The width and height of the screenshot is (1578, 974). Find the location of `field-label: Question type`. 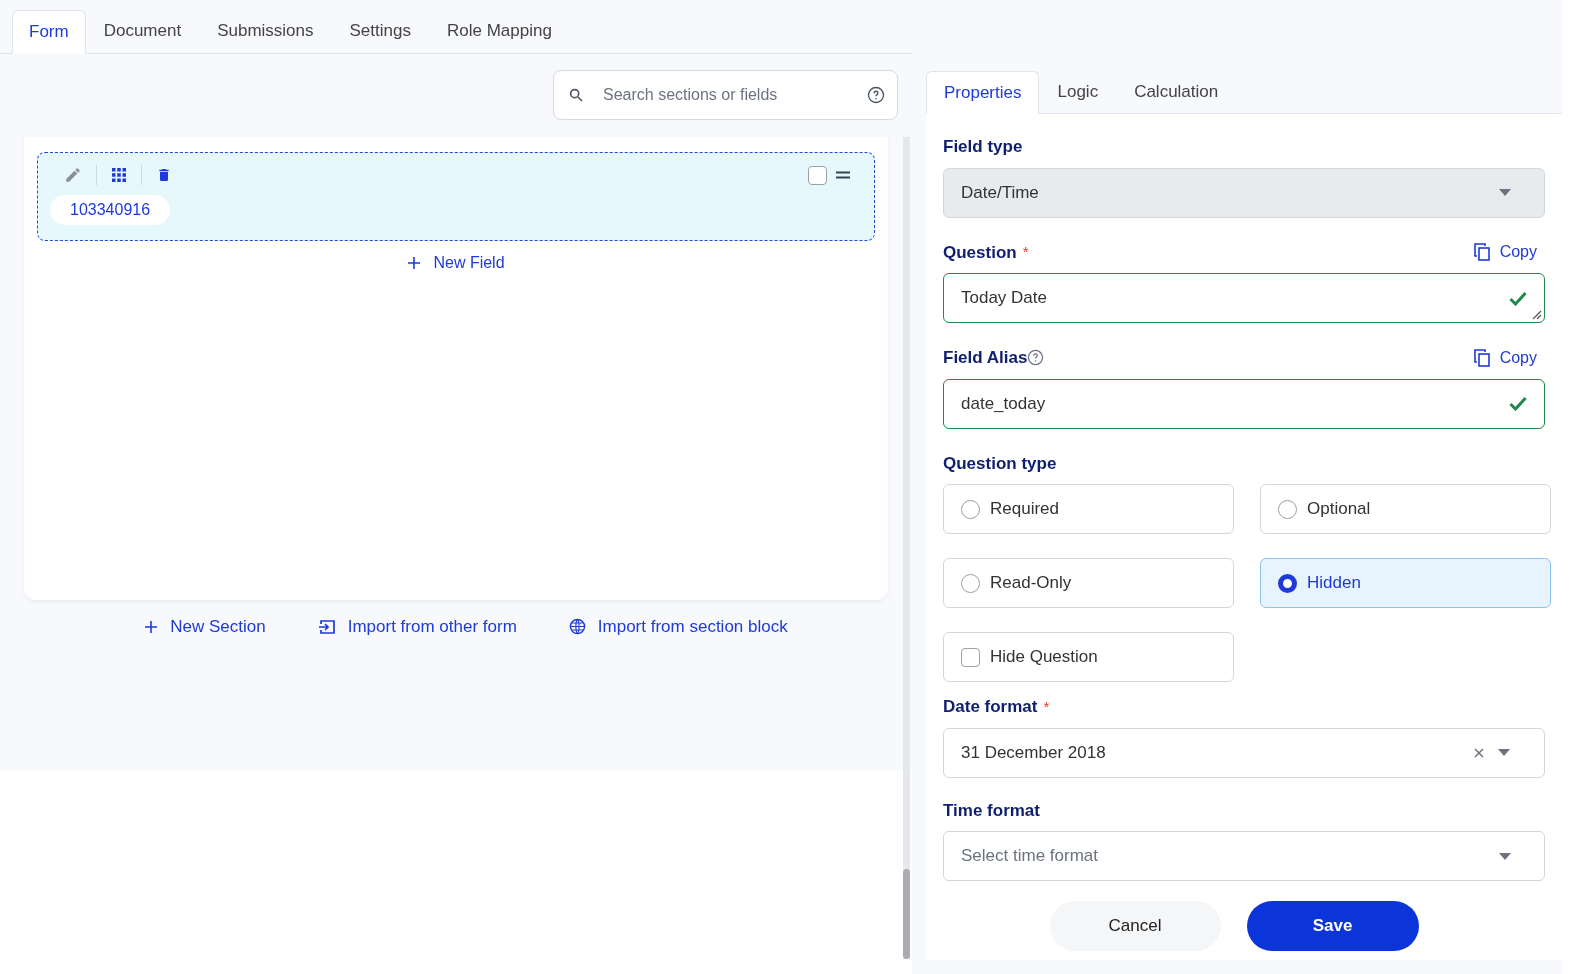

field-label: Question type is located at coordinates (1000, 463).